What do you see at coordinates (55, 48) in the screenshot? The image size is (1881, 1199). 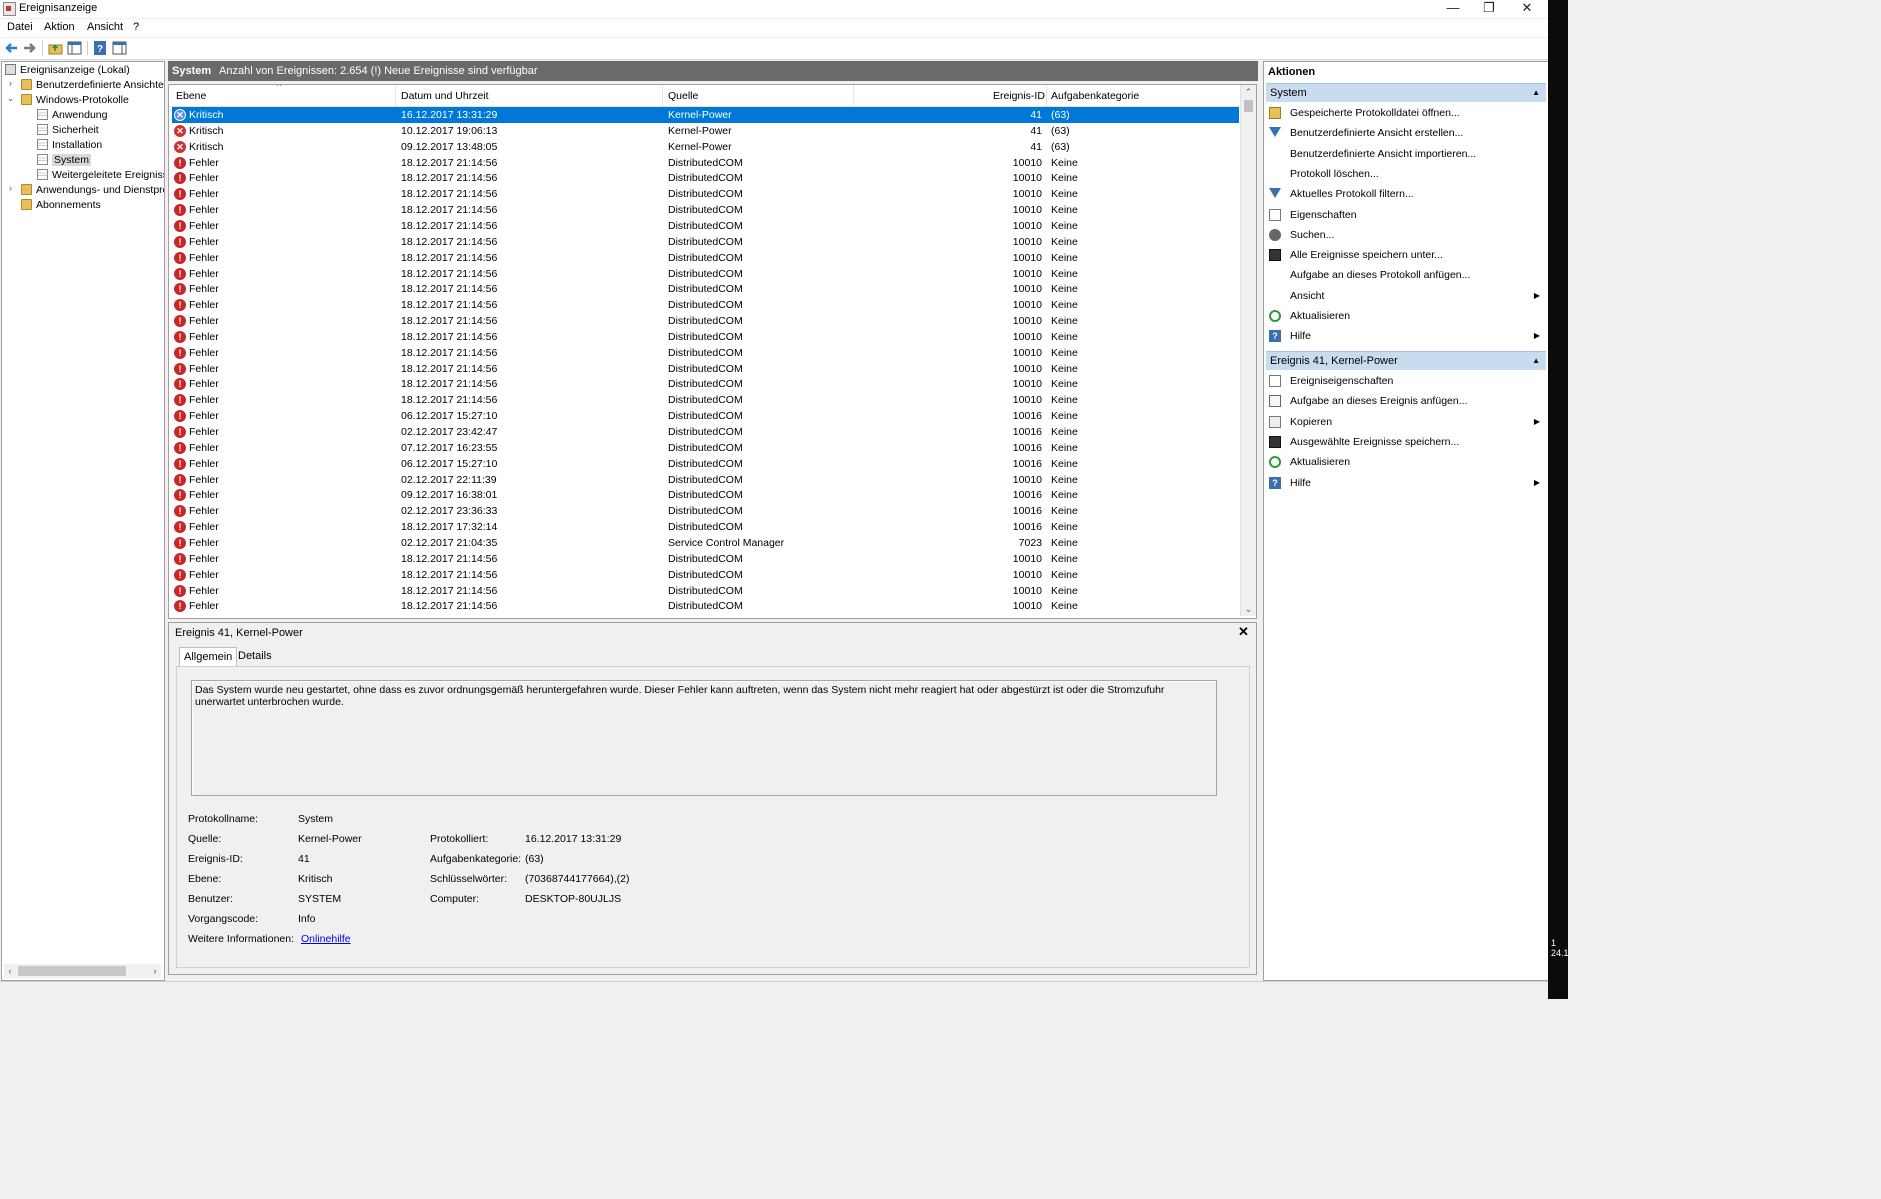 I see `up-folder-icon` at bounding box center [55, 48].